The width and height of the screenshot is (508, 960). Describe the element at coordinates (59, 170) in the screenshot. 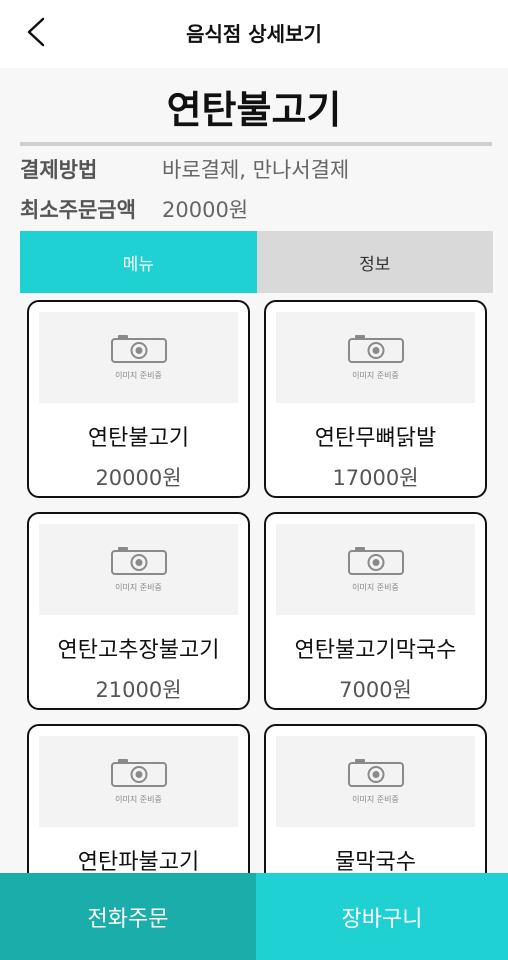

I see `payment-method-label: 결제방법` at that location.